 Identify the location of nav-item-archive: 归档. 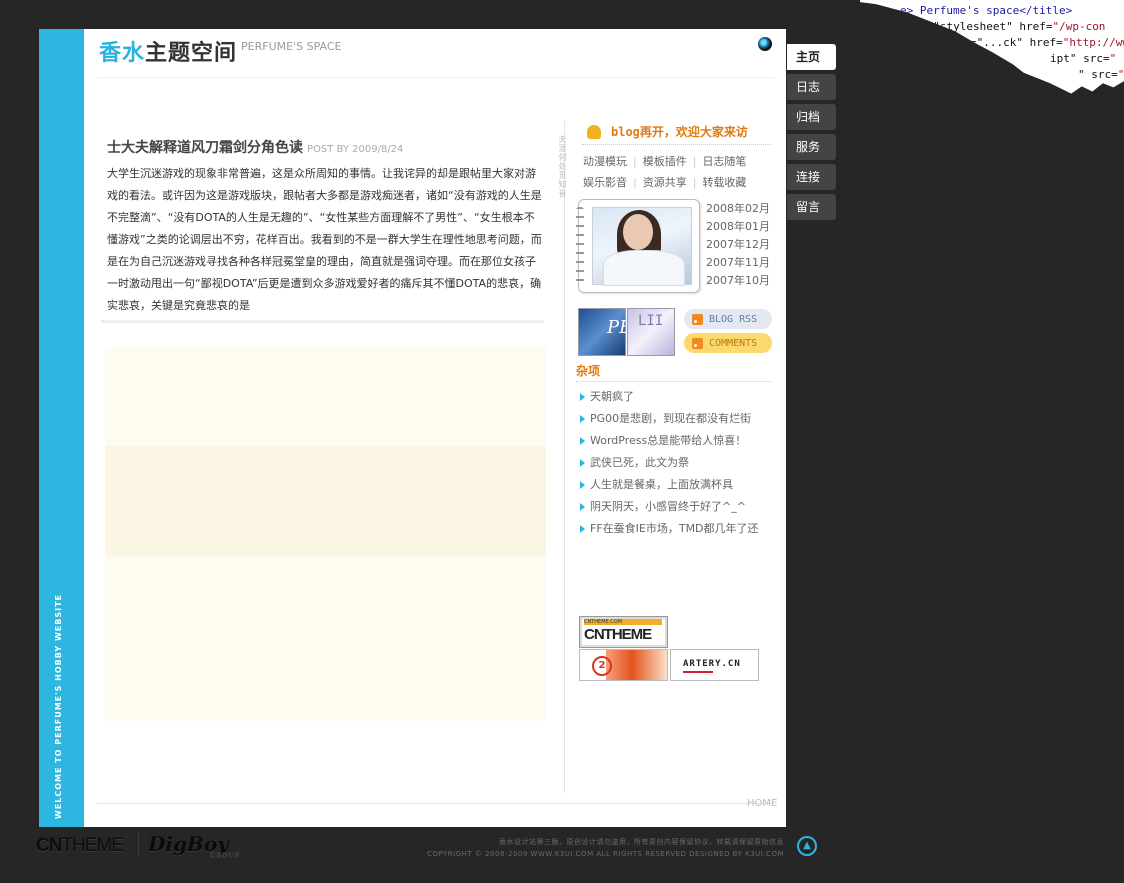
(811, 117).